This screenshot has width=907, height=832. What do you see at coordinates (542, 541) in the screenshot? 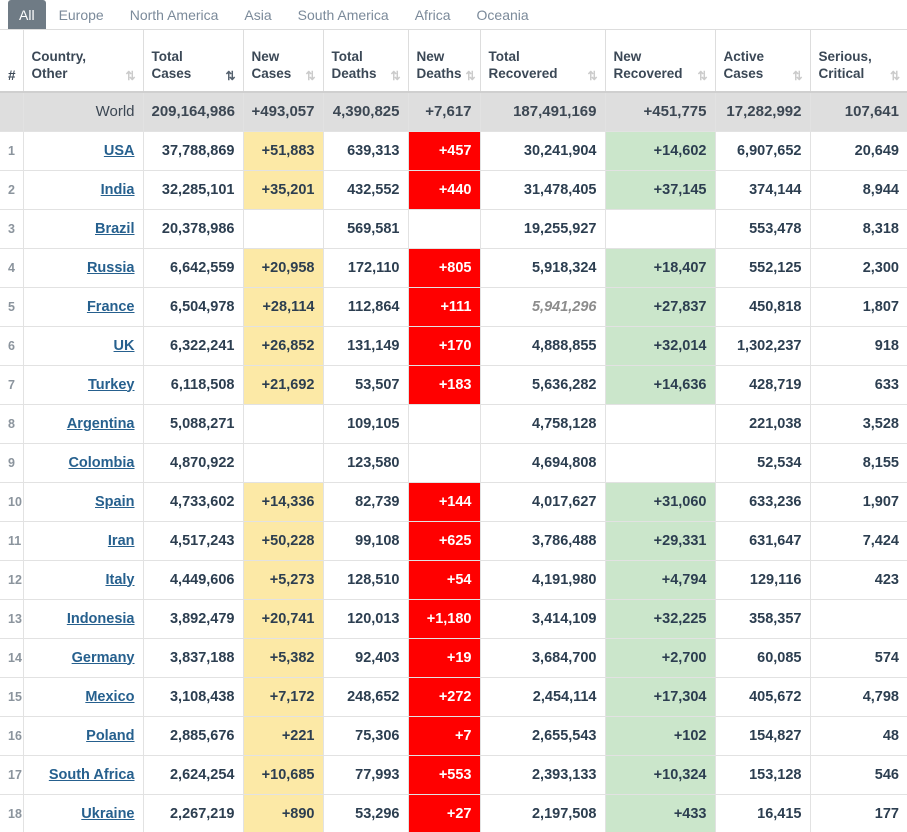
I see `cell-total-recovered: 3,786,488` at bounding box center [542, 541].